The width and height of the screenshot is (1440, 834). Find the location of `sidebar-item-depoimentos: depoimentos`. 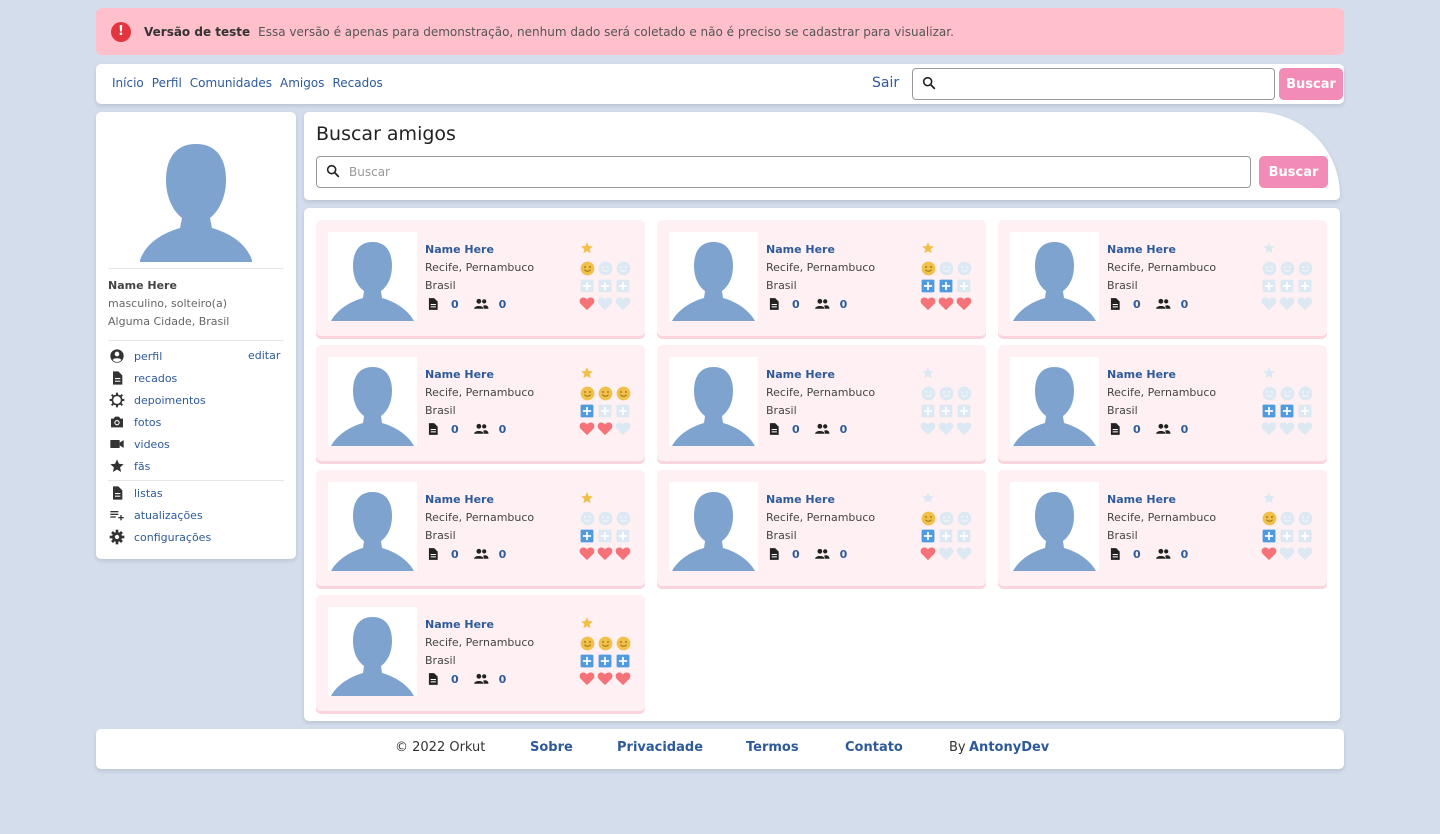

sidebar-item-depoimentos: depoimentos is located at coordinates (157, 400).